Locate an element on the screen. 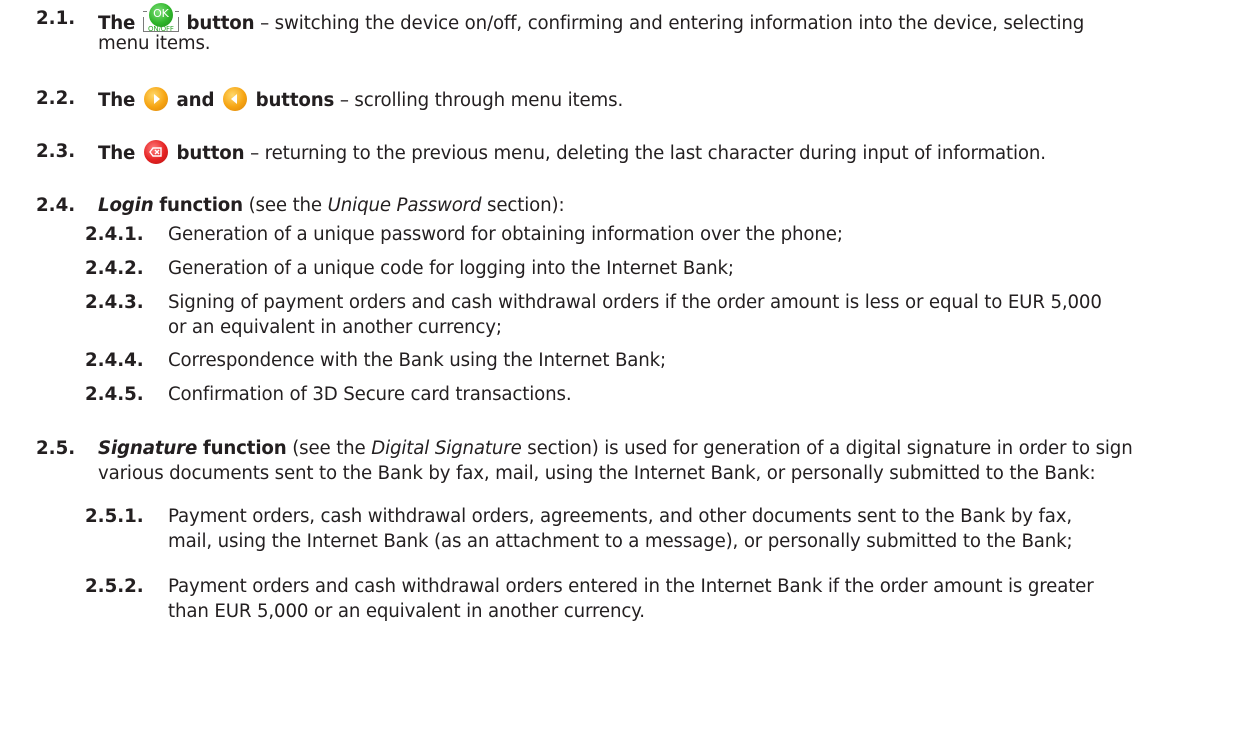 The width and height of the screenshot is (1259, 738). section-reference: Unique Password is located at coordinates (404, 205).